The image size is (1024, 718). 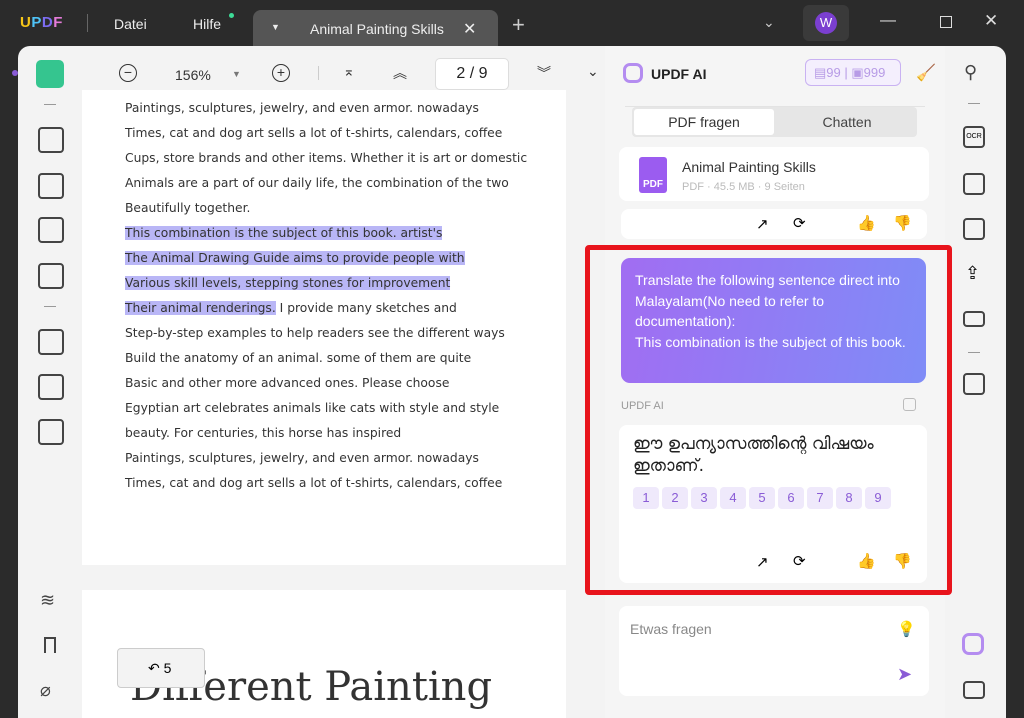 I want to click on zoom-out-icon: −, so click(x=128, y=73).